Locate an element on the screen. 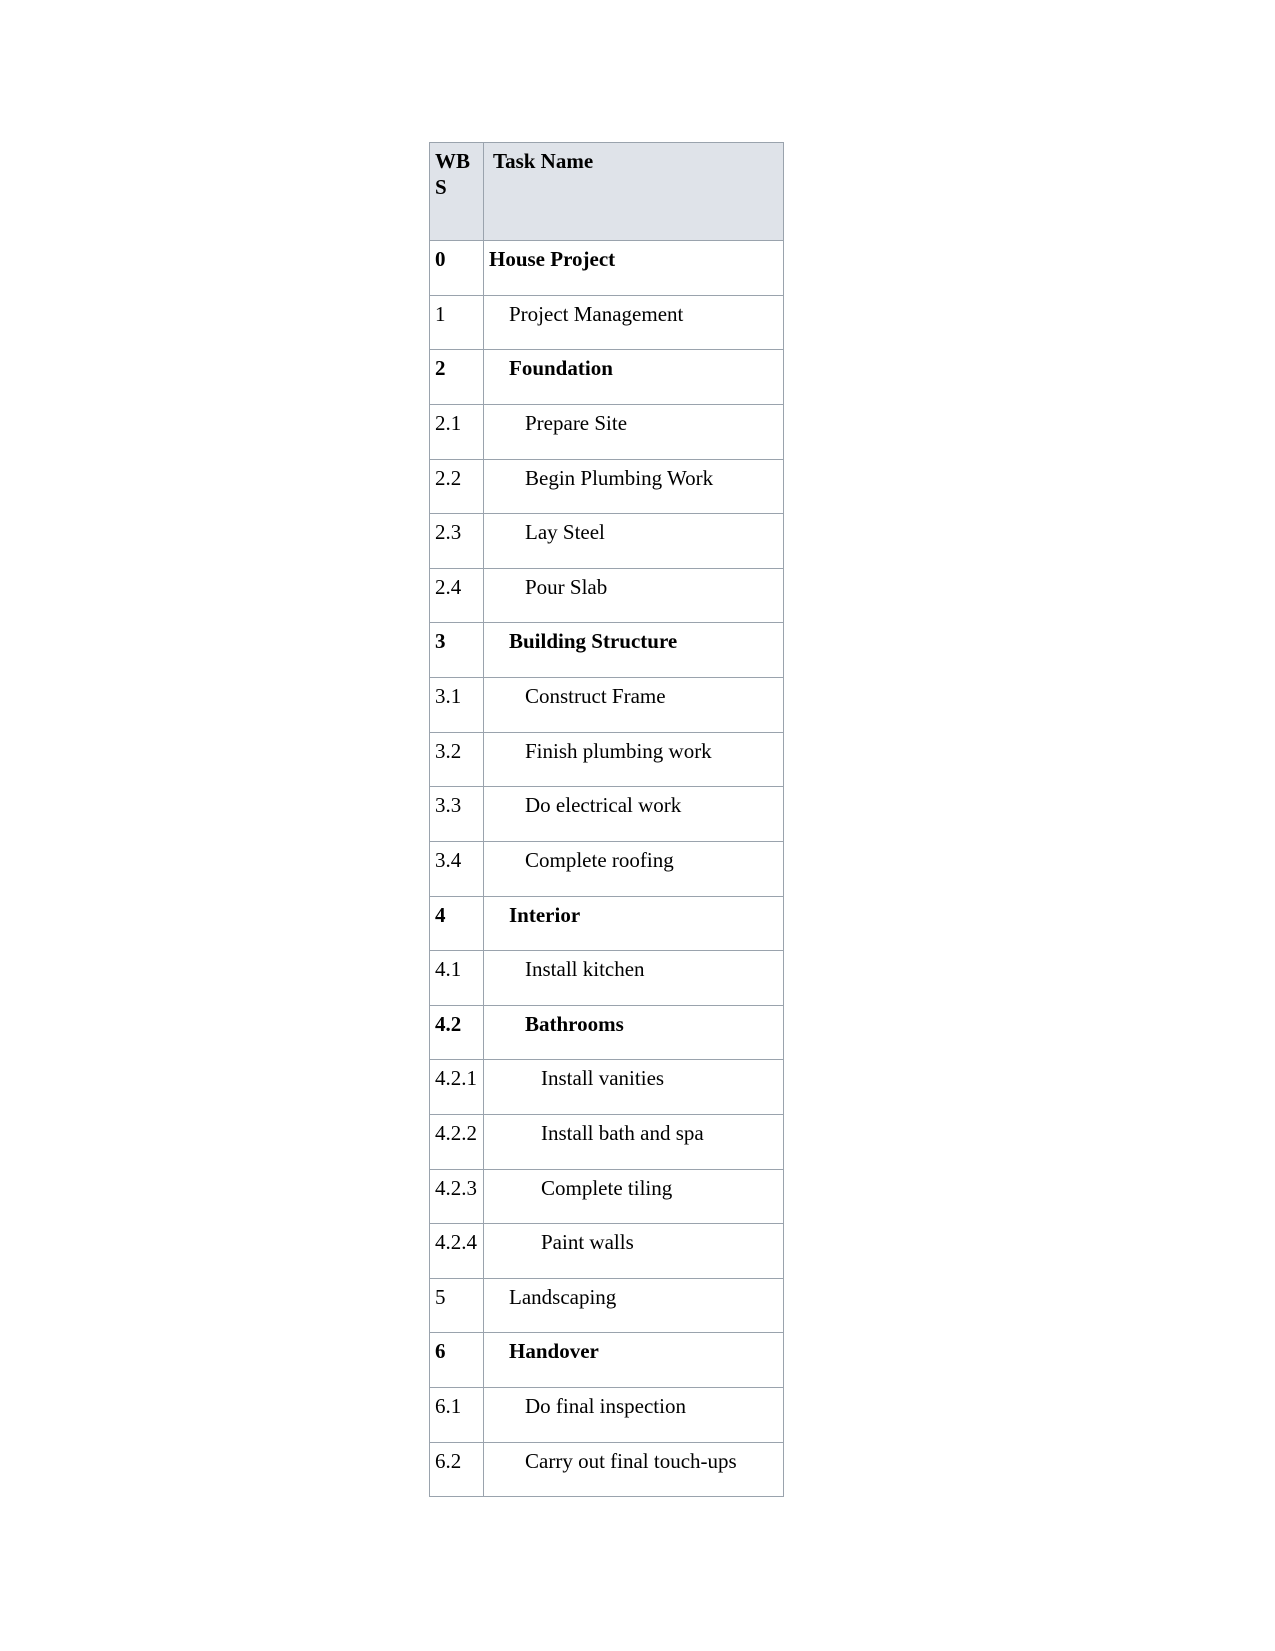 The width and height of the screenshot is (1275, 1651). cell-task-name: Do final inspection is located at coordinates (633, 1415).